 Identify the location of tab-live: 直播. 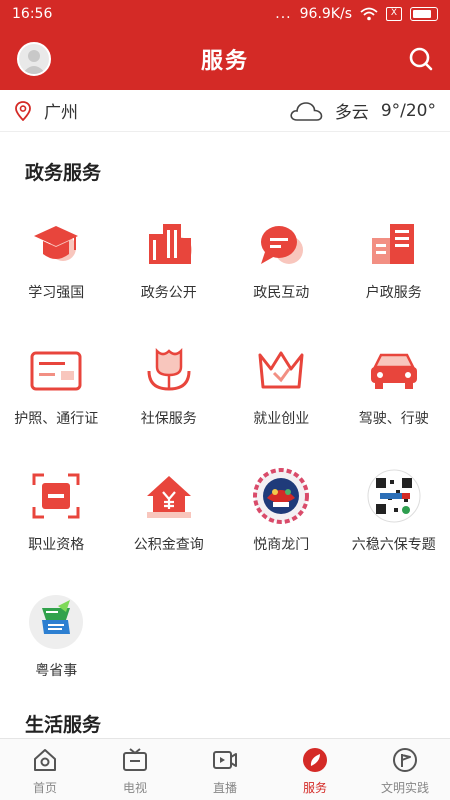
(225, 769).